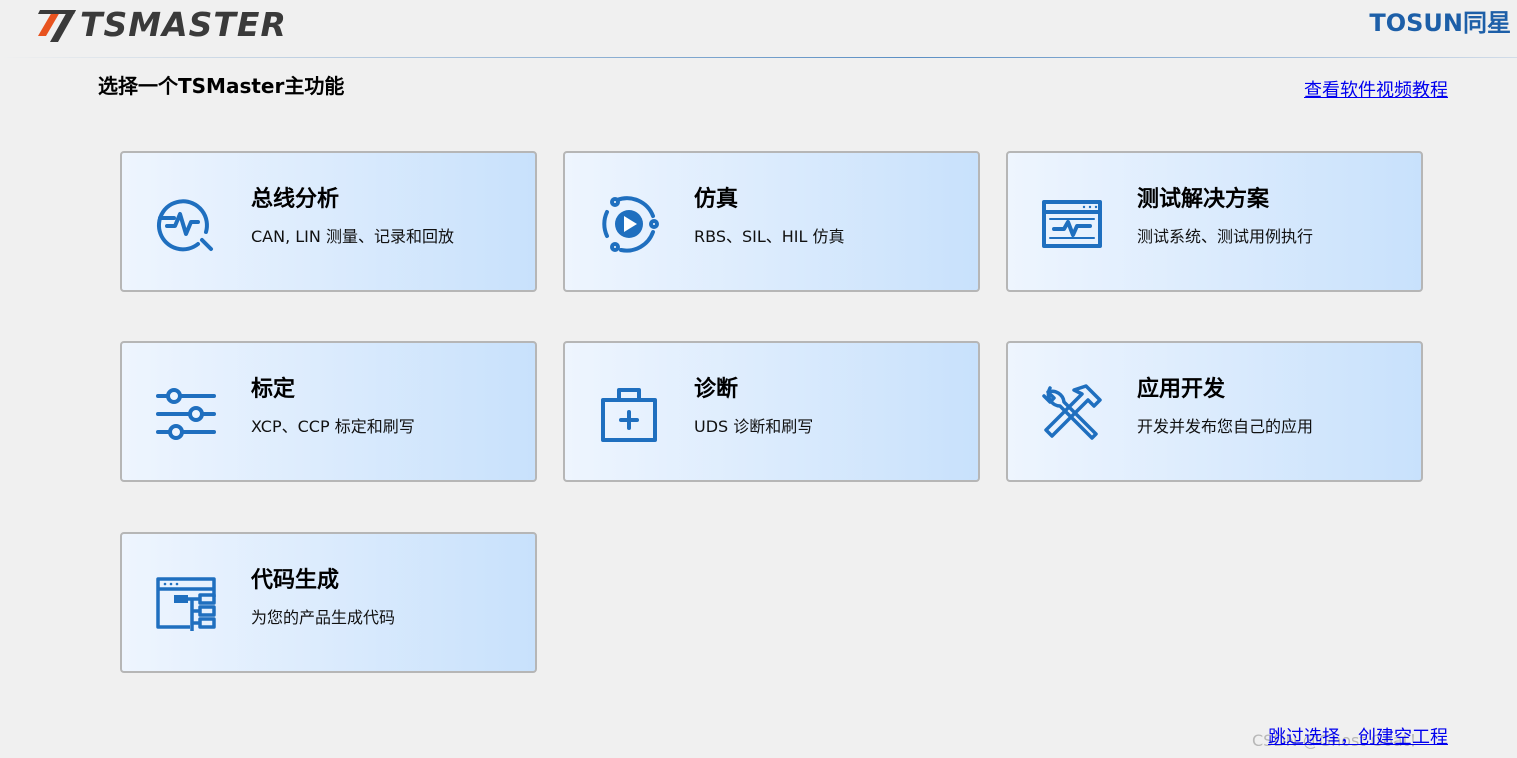  Describe the element at coordinates (771, 221) in the screenshot. I see `card-simulation: 仿真 RBS、SIL、HIL 仿真` at that location.